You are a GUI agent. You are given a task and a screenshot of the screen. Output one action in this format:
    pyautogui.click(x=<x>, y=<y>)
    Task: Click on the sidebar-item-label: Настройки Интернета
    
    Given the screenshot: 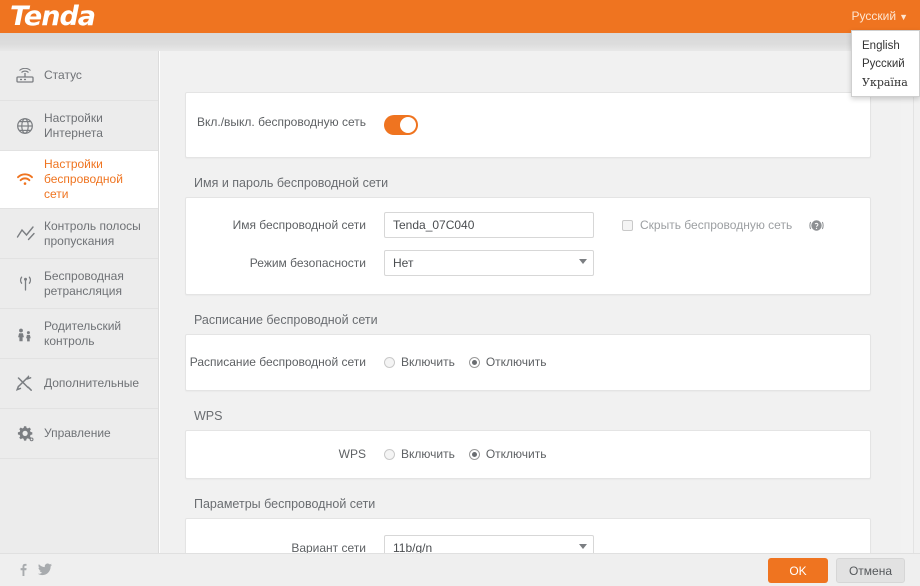 What is the action you would take?
    pyautogui.click(x=73, y=125)
    